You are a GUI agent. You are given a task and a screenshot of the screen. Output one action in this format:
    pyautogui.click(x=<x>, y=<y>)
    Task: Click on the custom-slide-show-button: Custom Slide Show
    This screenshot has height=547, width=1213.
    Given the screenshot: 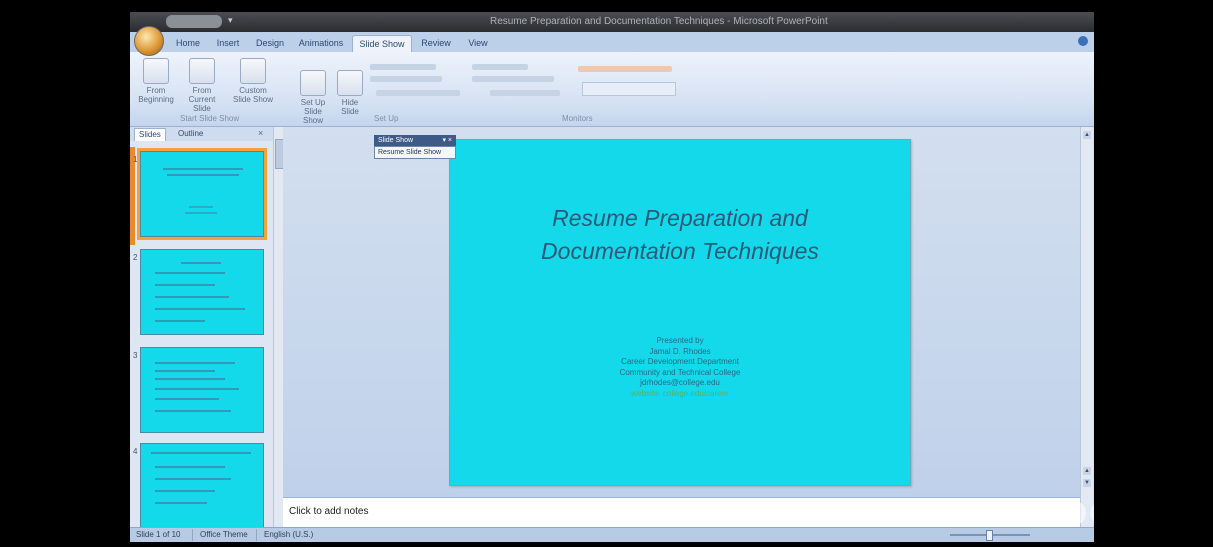 What is the action you would take?
    pyautogui.click(x=253, y=81)
    